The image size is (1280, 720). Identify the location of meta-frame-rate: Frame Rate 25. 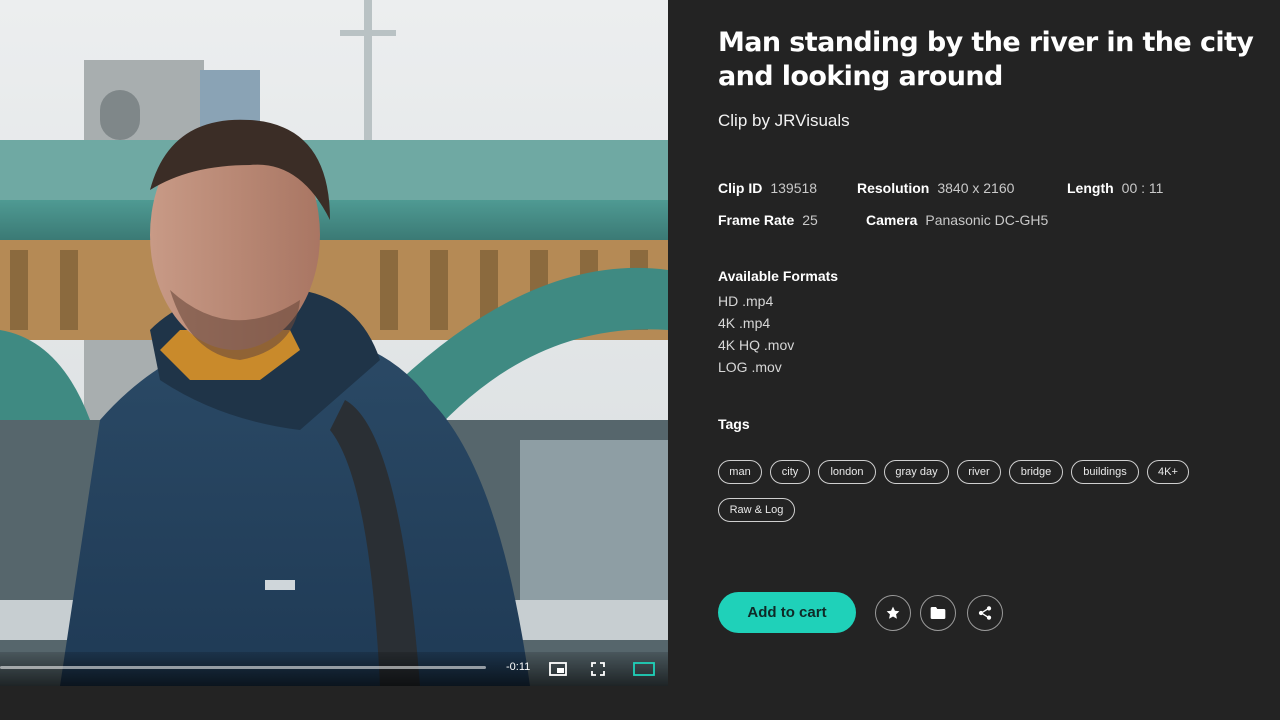
(768, 220).